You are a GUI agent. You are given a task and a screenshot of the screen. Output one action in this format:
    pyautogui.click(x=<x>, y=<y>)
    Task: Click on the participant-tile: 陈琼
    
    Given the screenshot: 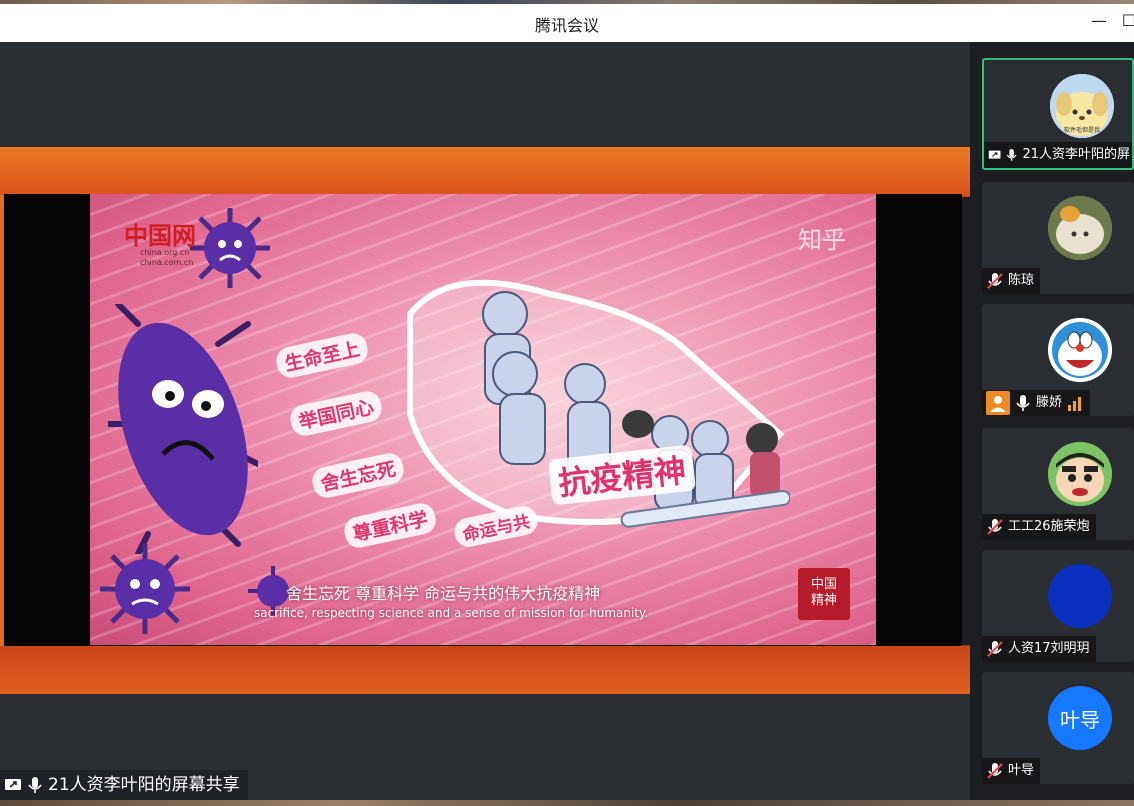 What is the action you would take?
    pyautogui.click(x=1058, y=238)
    